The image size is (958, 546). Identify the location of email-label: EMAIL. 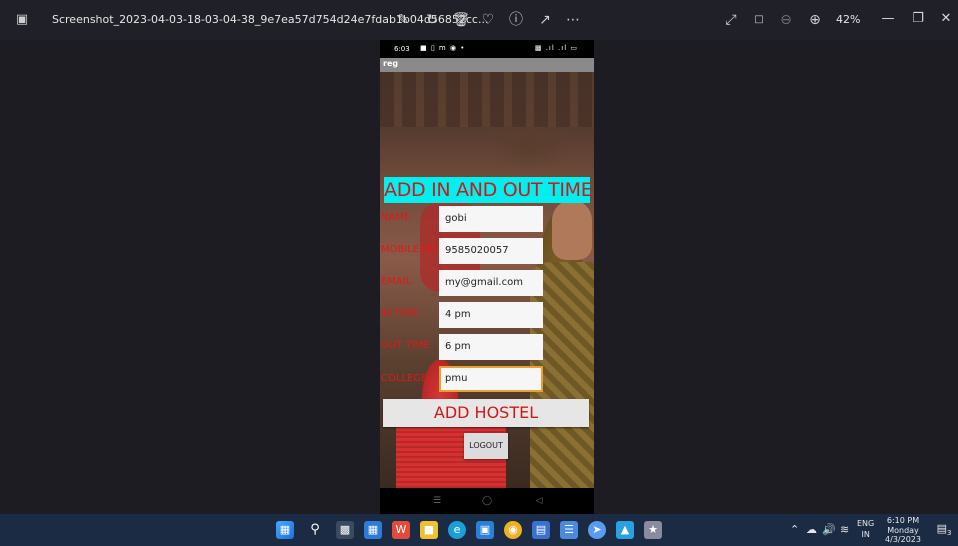
(396, 281).